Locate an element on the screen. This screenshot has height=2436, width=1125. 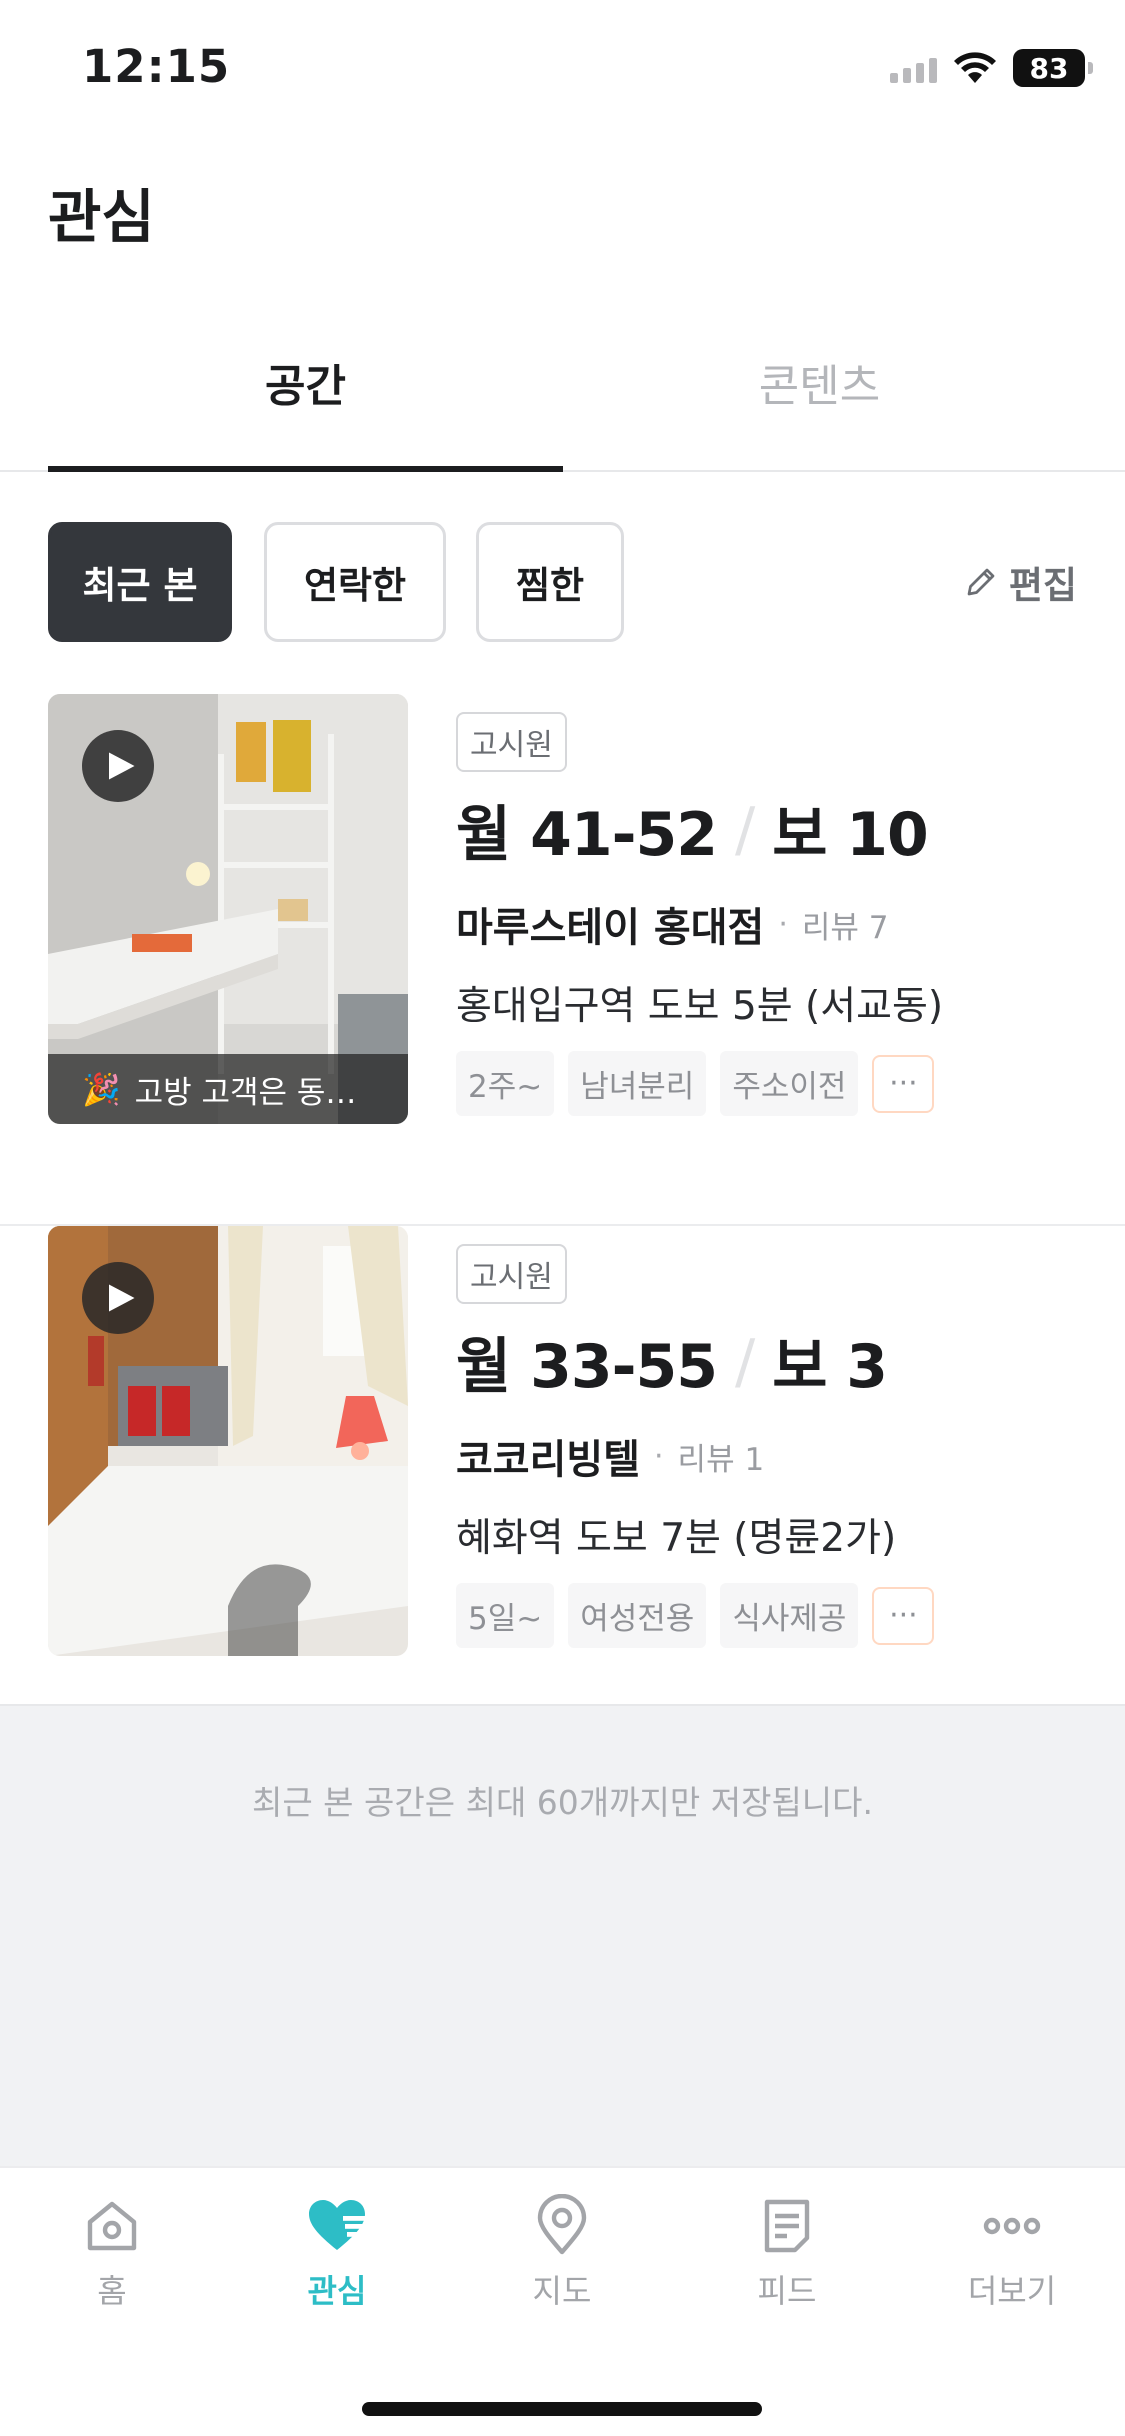
filter-chip-contacted: 연락한 is located at coordinates (355, 582).